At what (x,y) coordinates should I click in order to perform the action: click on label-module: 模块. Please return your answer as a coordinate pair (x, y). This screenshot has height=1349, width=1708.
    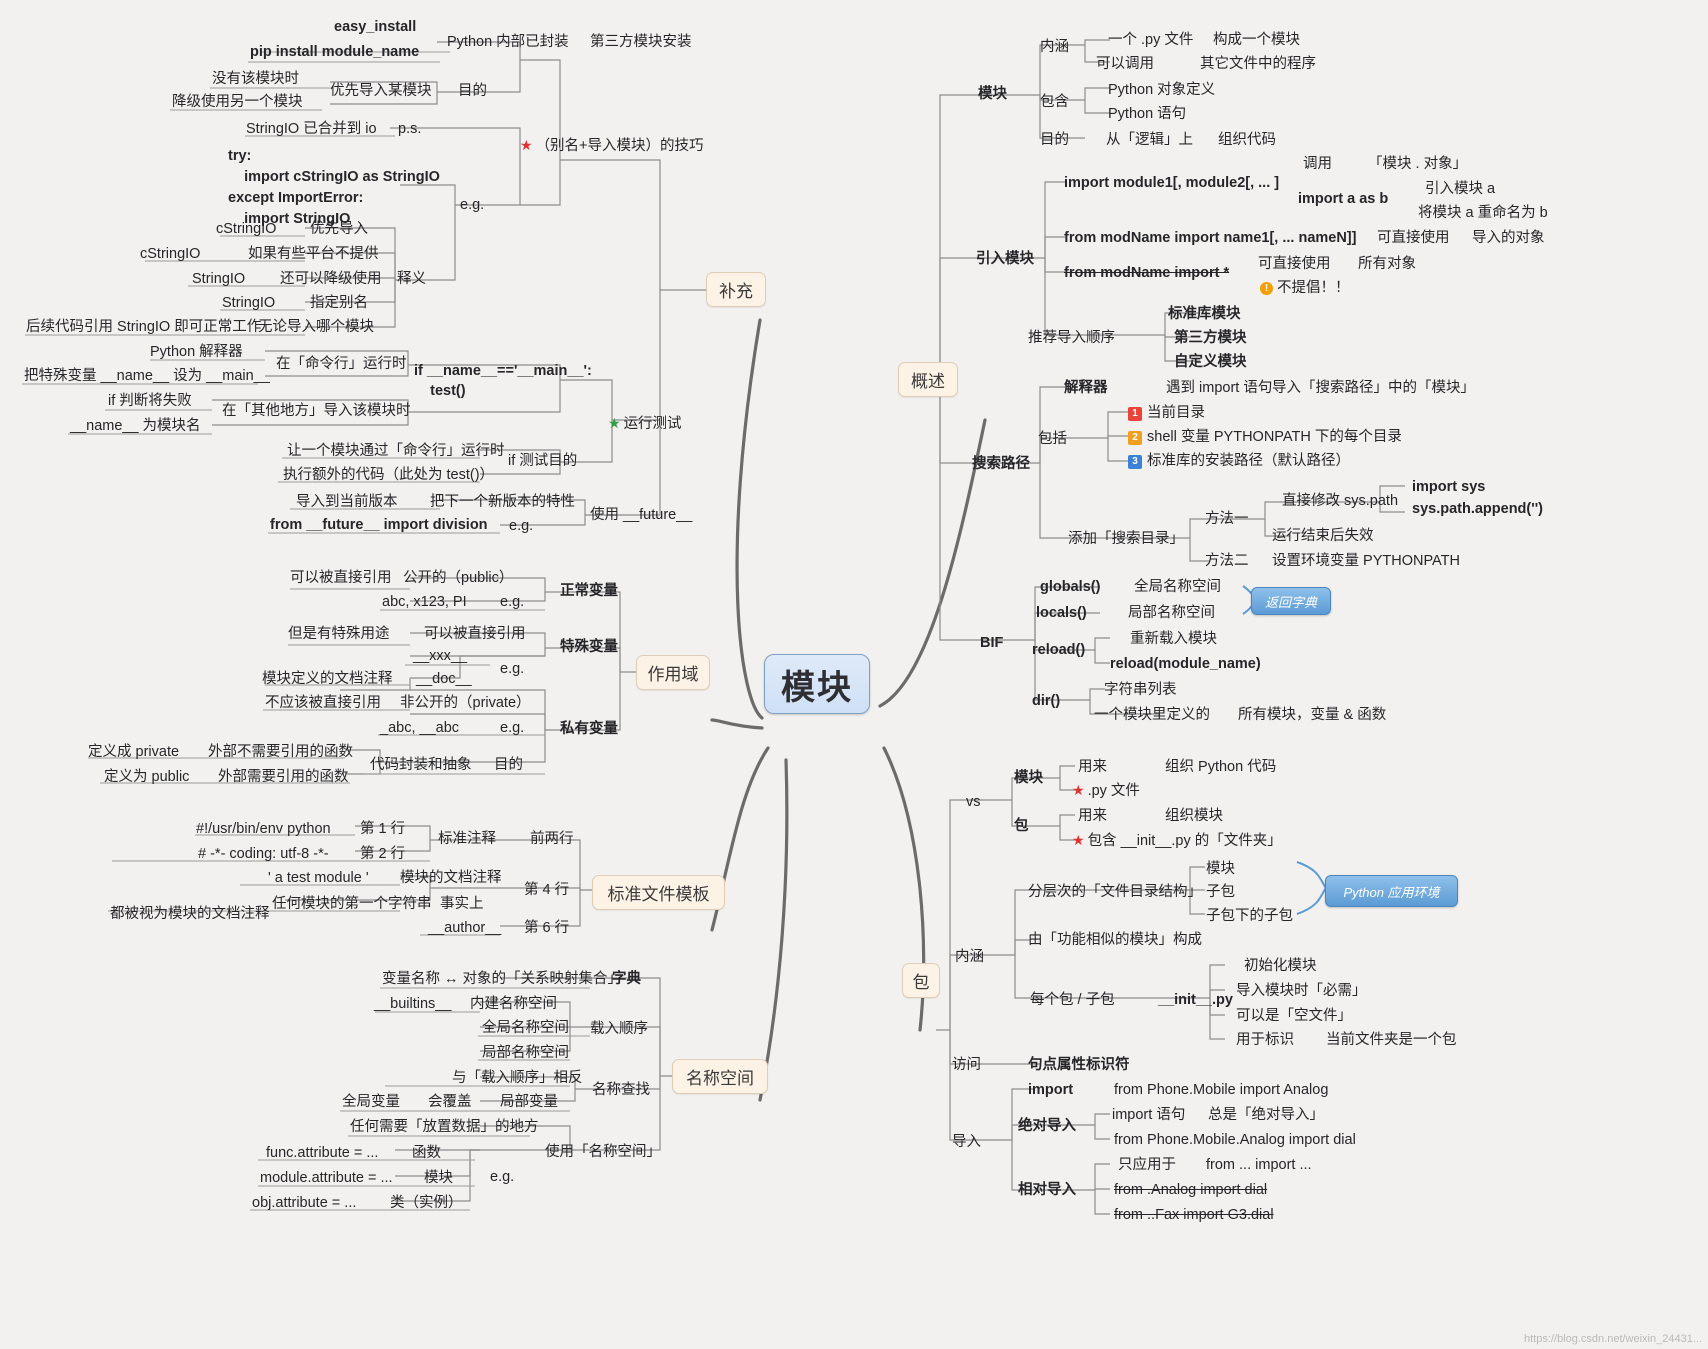
    Looking at the image, I should click on (992, 94).